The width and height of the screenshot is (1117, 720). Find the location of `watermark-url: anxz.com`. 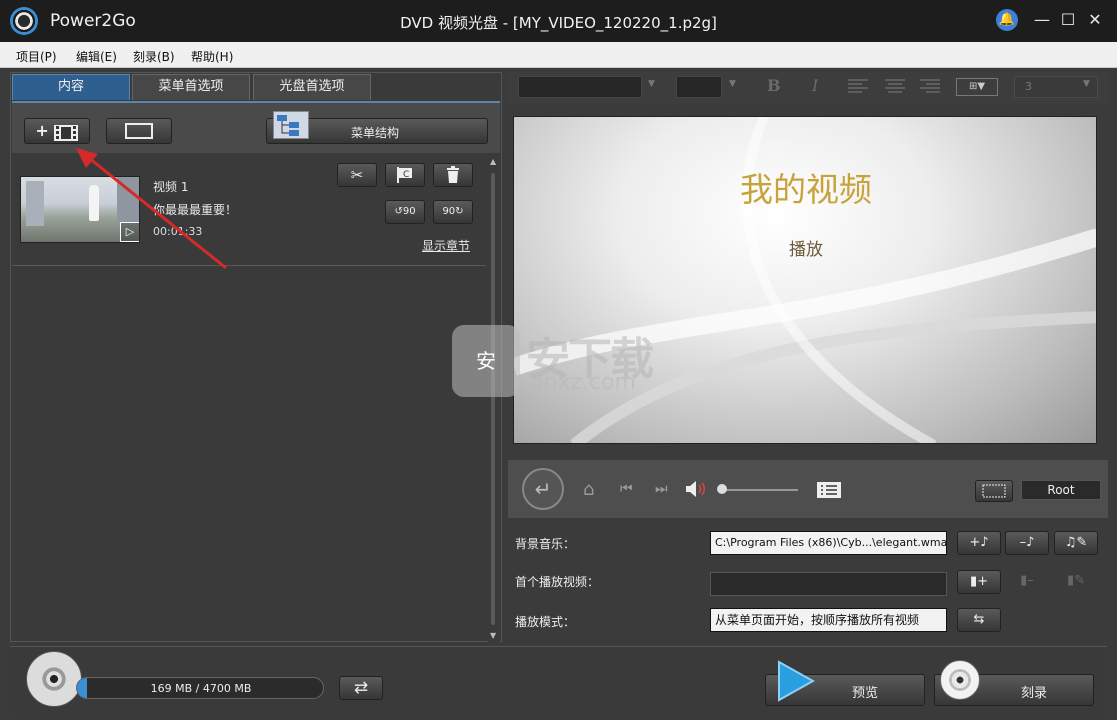

watermark-url: anxz.com is located at coordinates (583, 382).